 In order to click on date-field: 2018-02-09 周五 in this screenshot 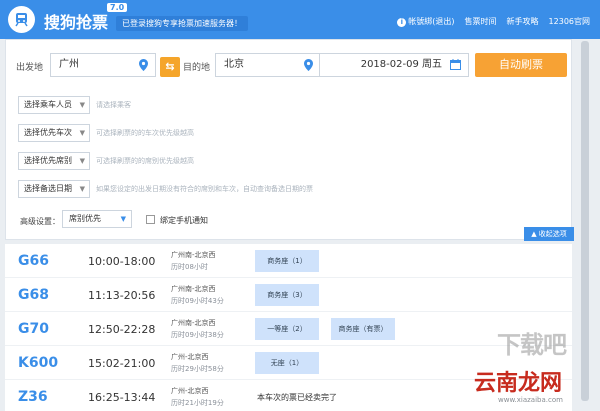, I will do `click(394, 65)`.